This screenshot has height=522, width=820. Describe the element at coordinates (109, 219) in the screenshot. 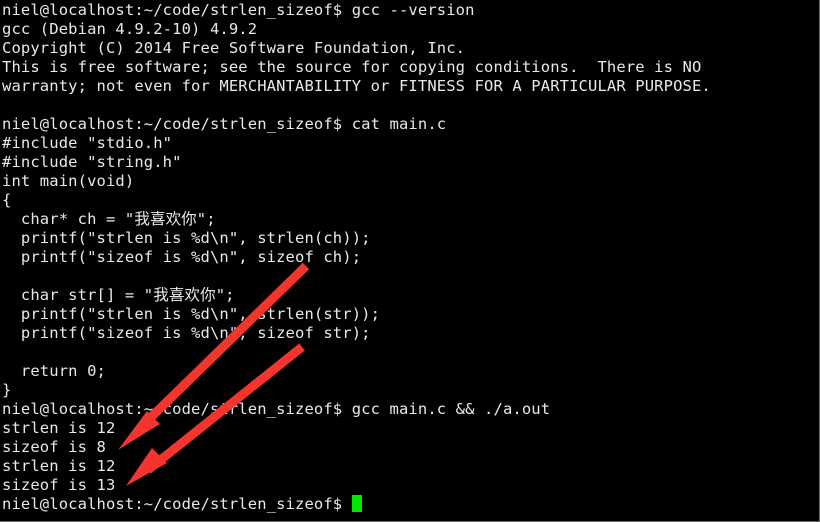

I see `terminal-line: char* ch = "我喜欢你";` at that location.